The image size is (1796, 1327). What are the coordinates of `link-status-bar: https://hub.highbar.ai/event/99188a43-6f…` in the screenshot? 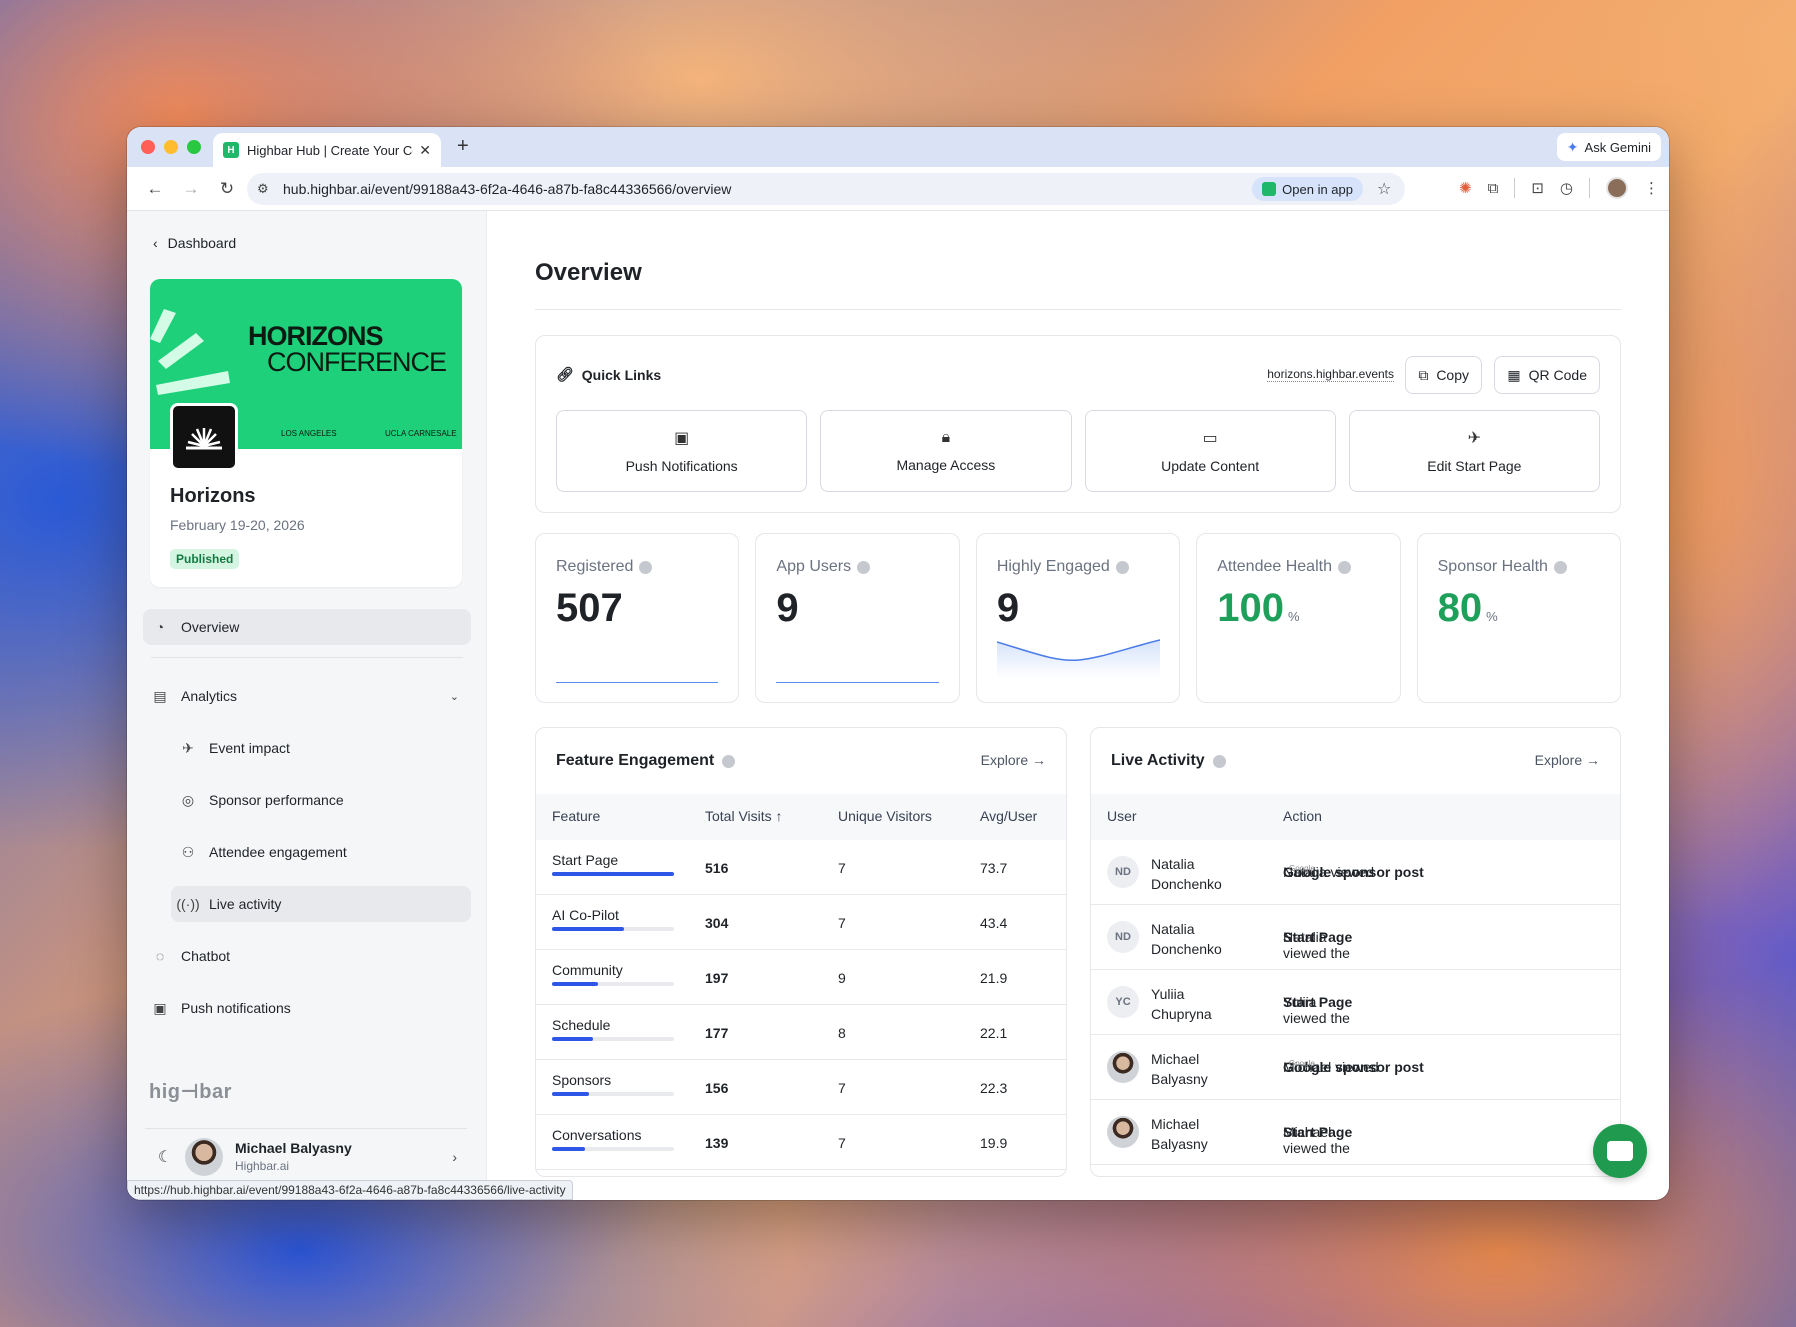 It's located at (350, 1190).